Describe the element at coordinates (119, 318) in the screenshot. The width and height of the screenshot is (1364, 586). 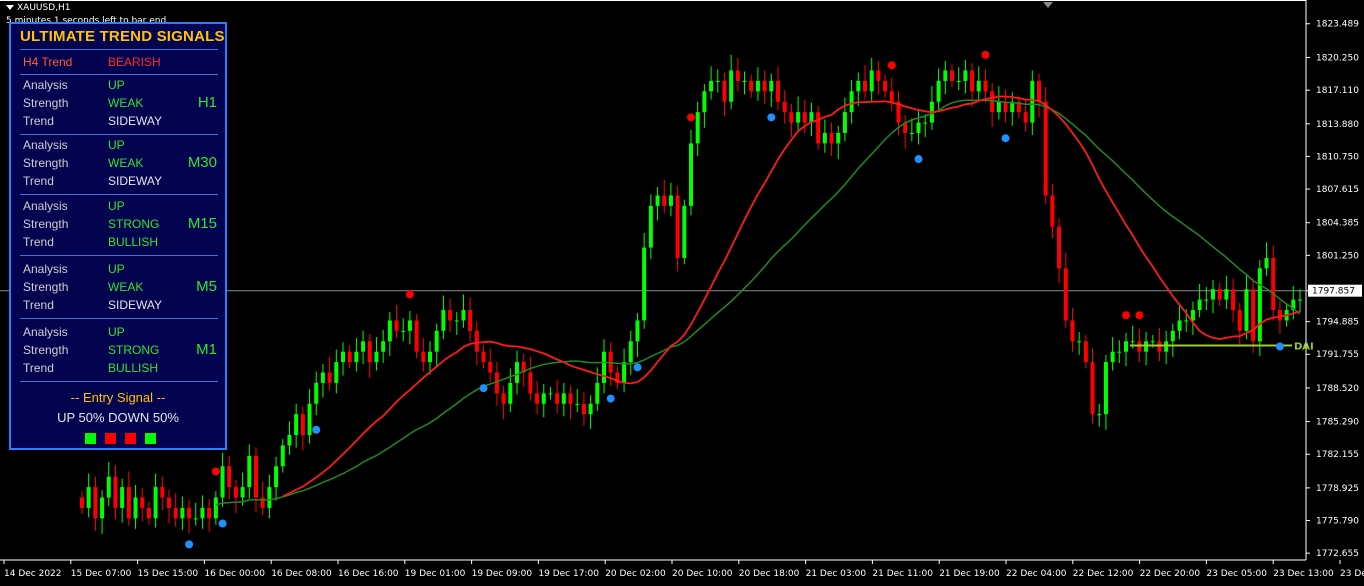
I see `divider` at that location.